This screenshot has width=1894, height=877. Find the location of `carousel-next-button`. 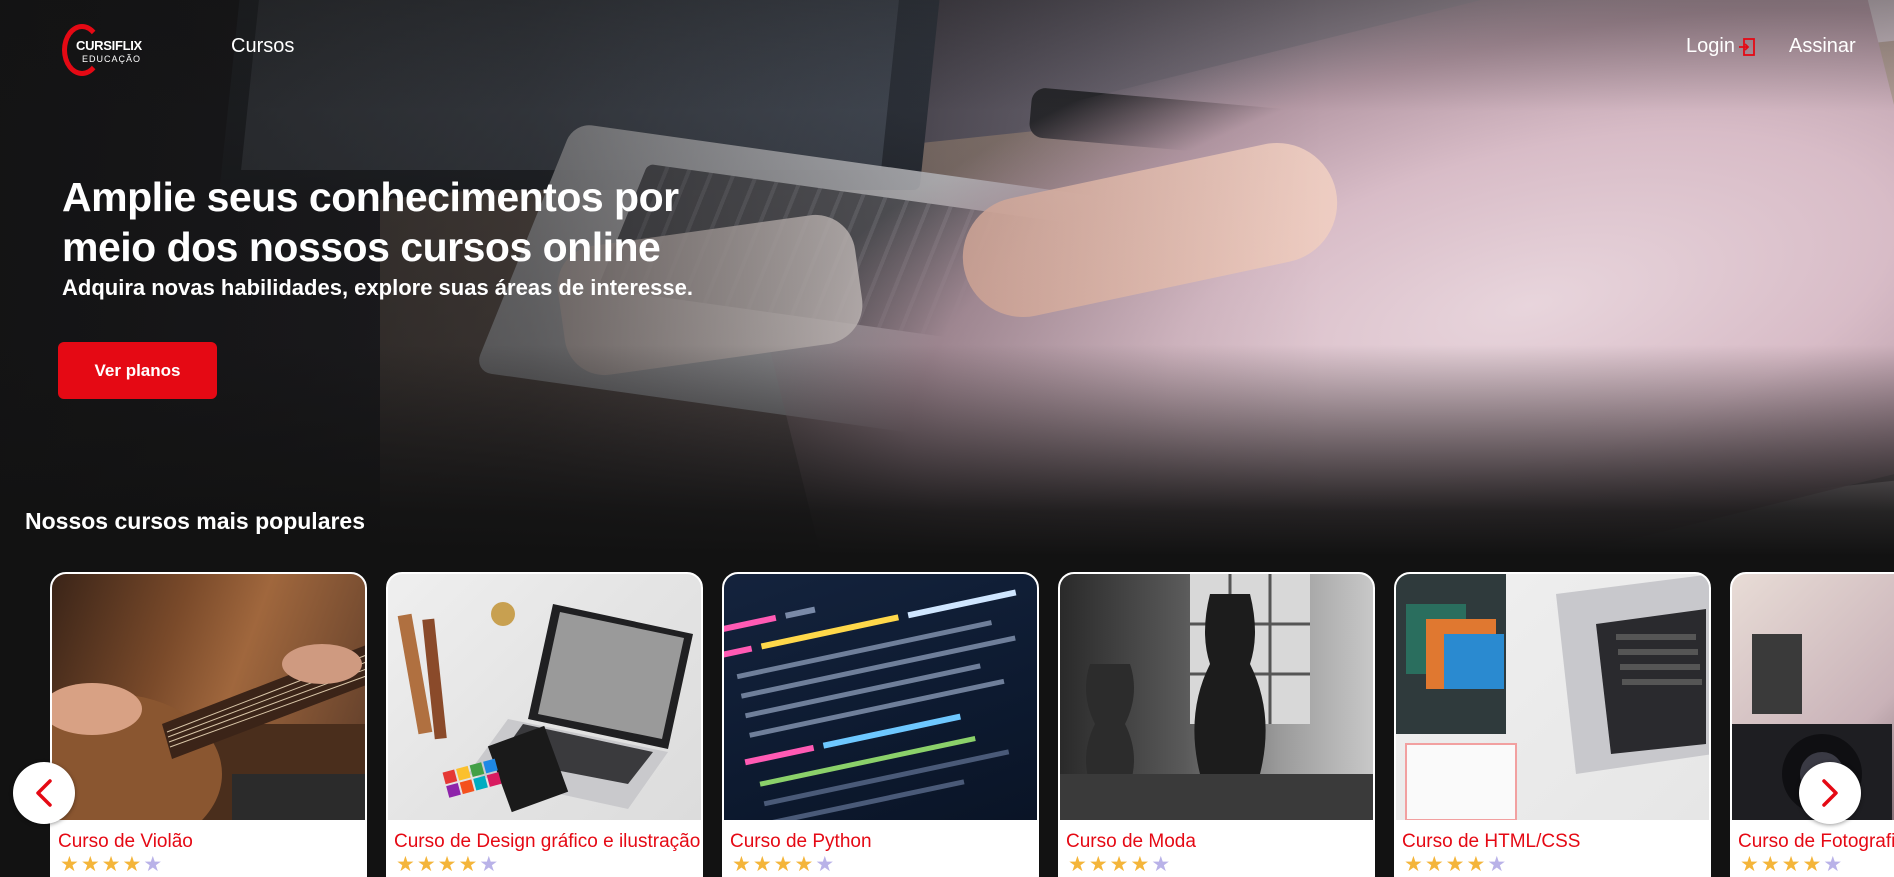

carousel-next-button is located at coordinates (1830, 793).